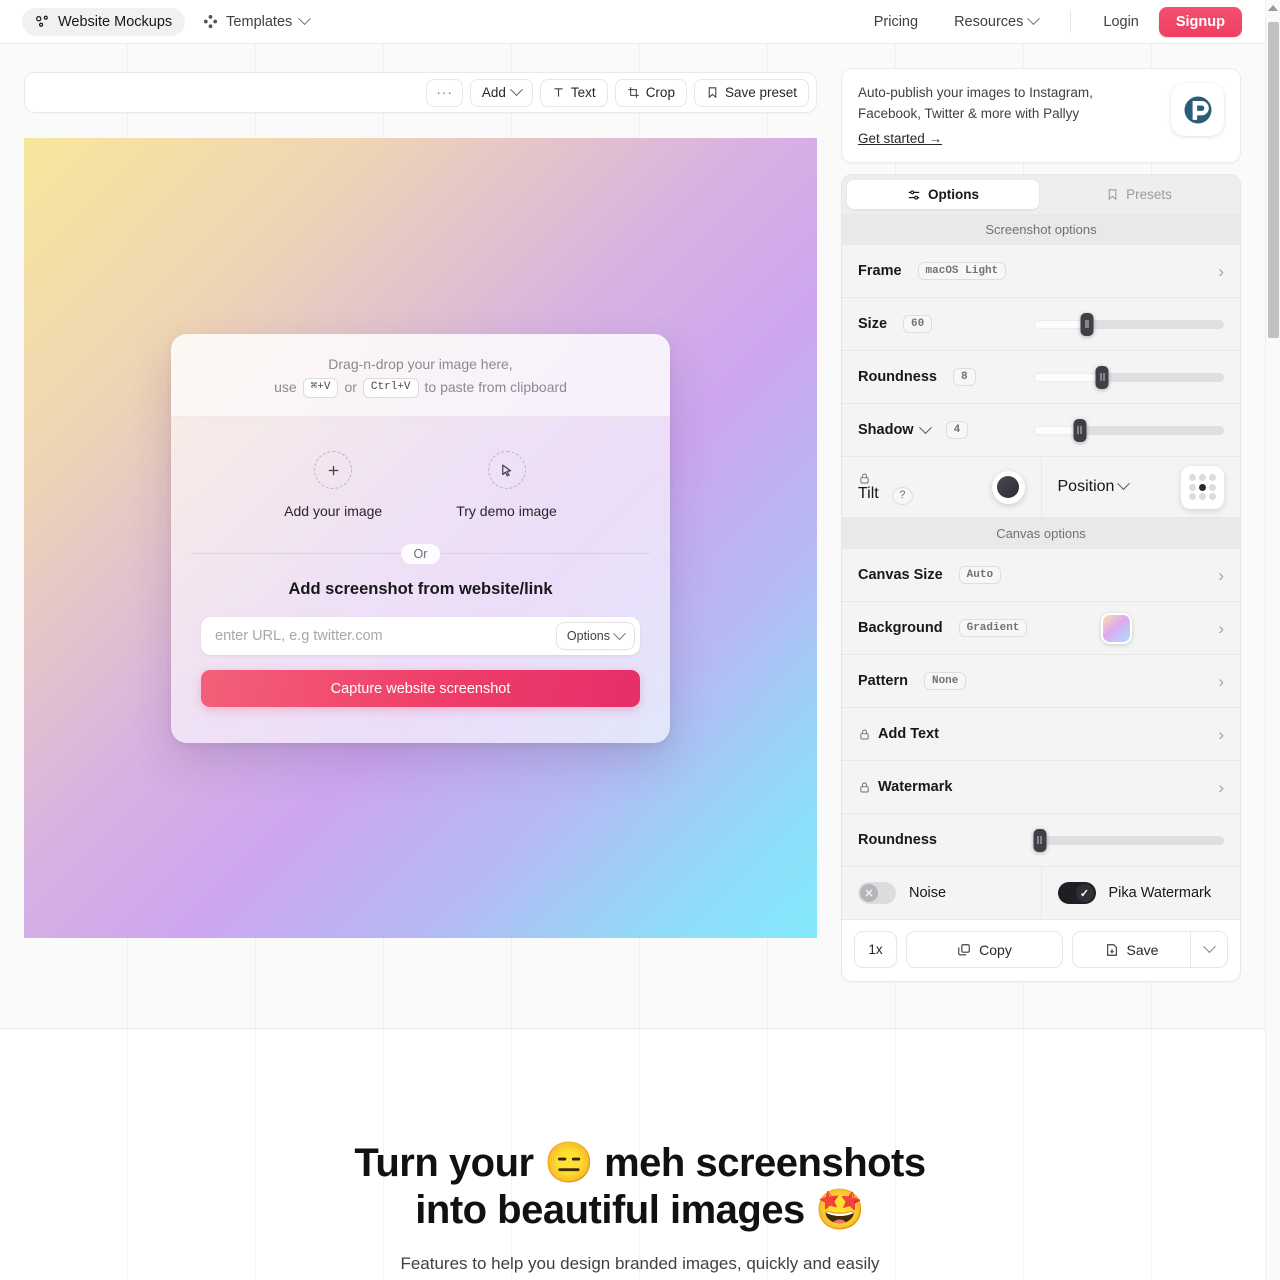 The height and width of the screenshot is (1280, 1280). What do you see at coordinates (1272, 640) in the screenshot?
I see `page-scrollbar` at bounding box center [1272, 640].